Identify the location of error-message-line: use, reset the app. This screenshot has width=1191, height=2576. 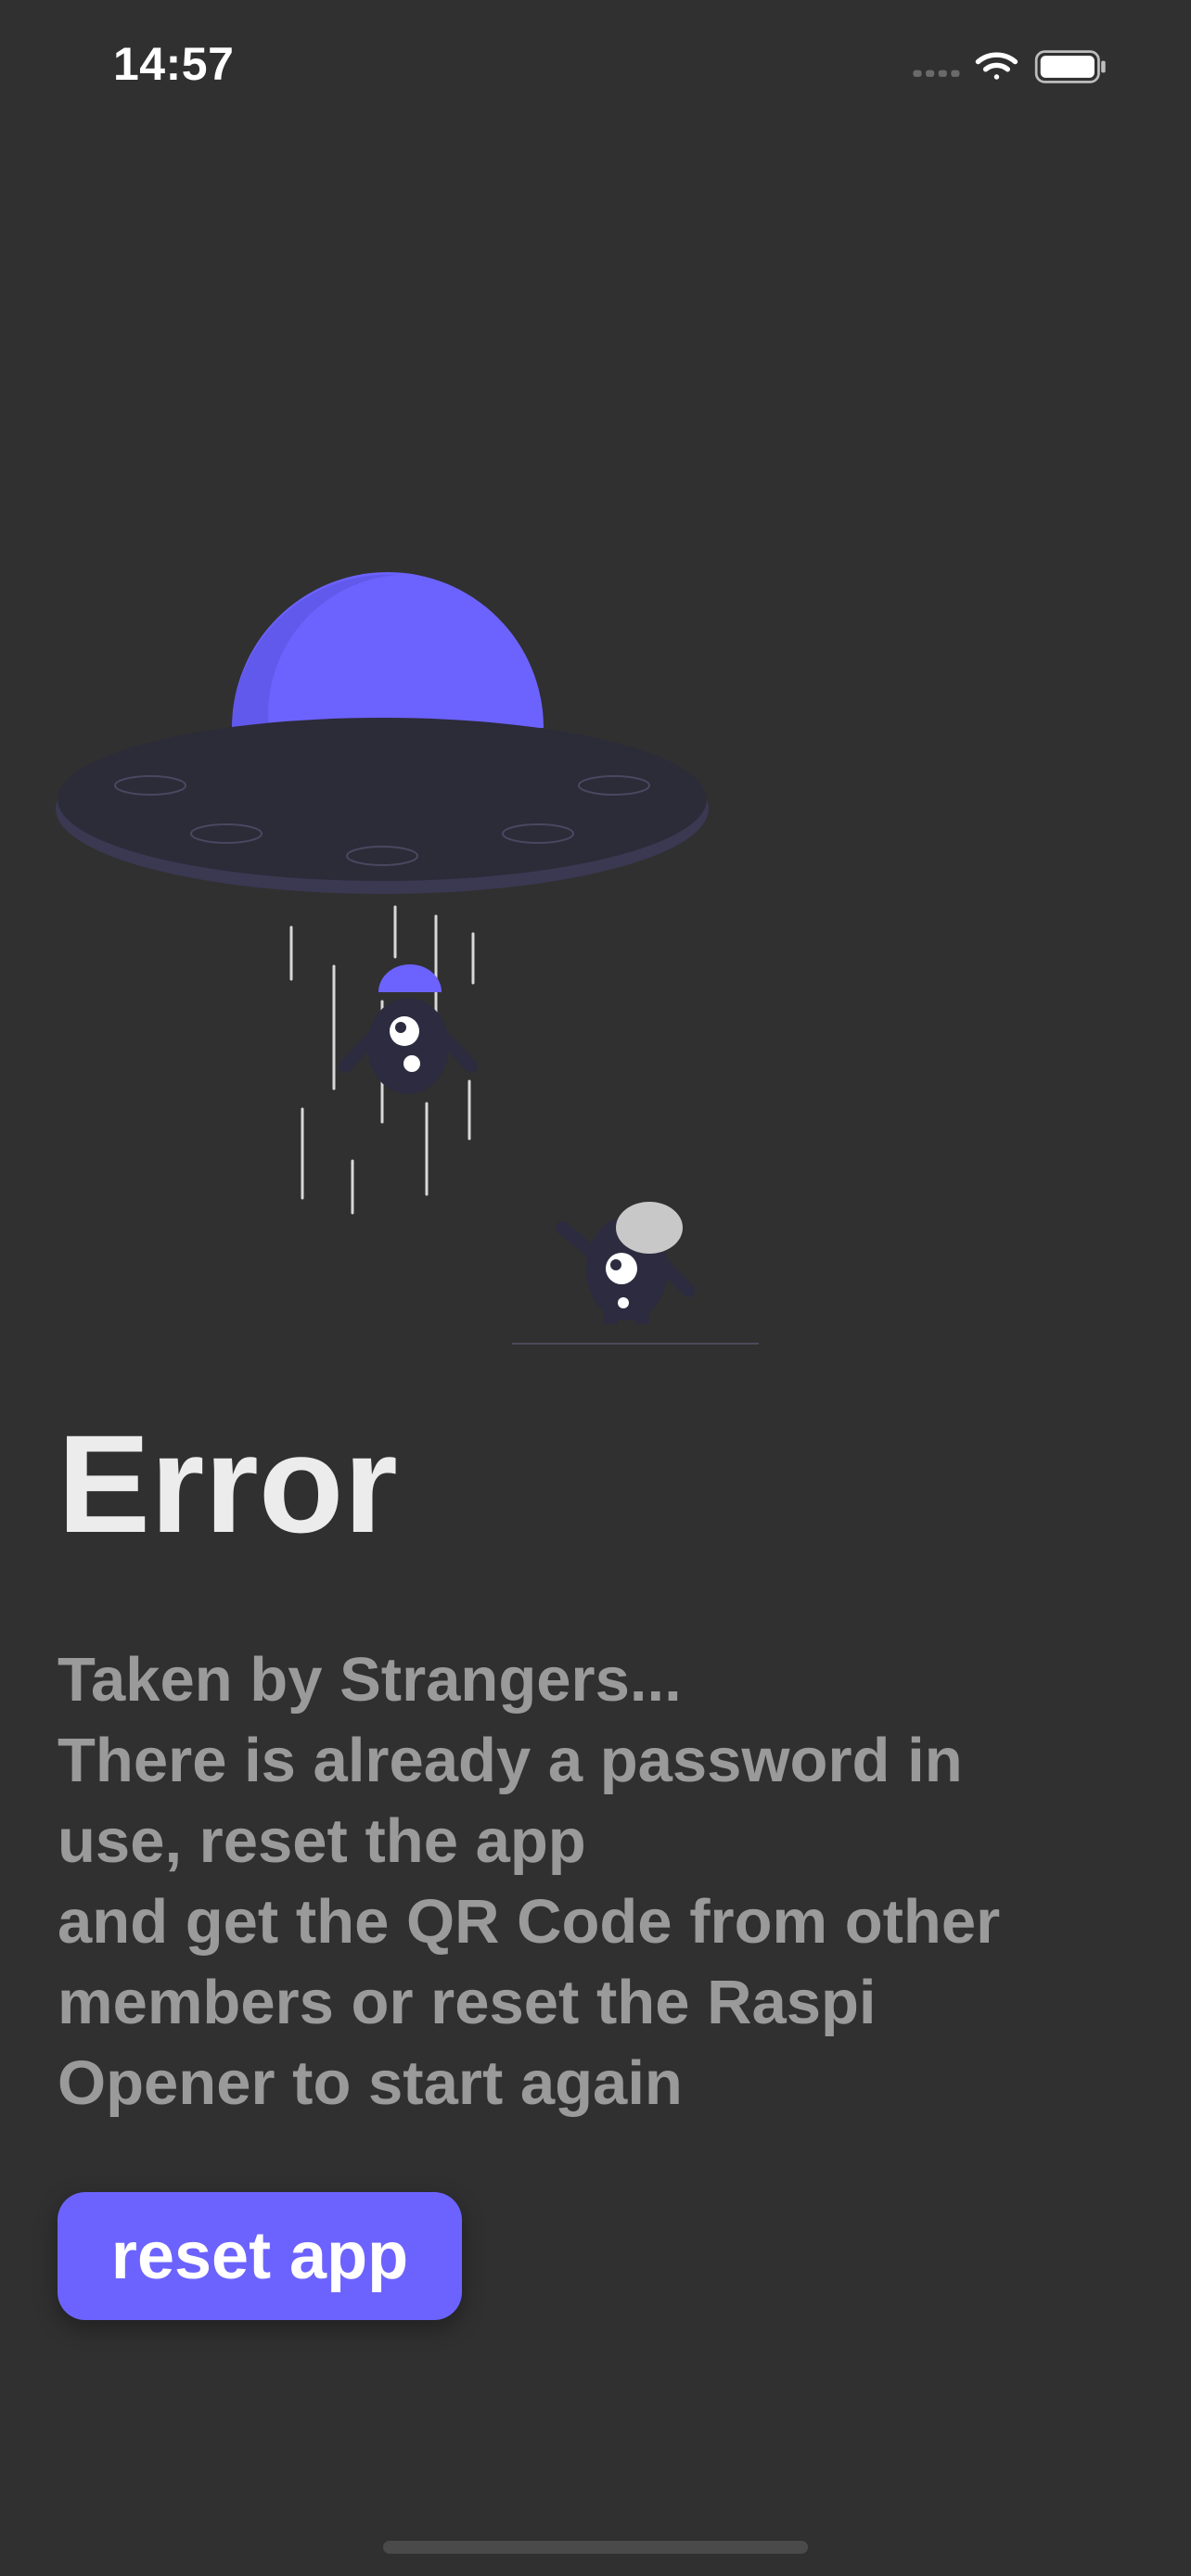
(322, 1841).